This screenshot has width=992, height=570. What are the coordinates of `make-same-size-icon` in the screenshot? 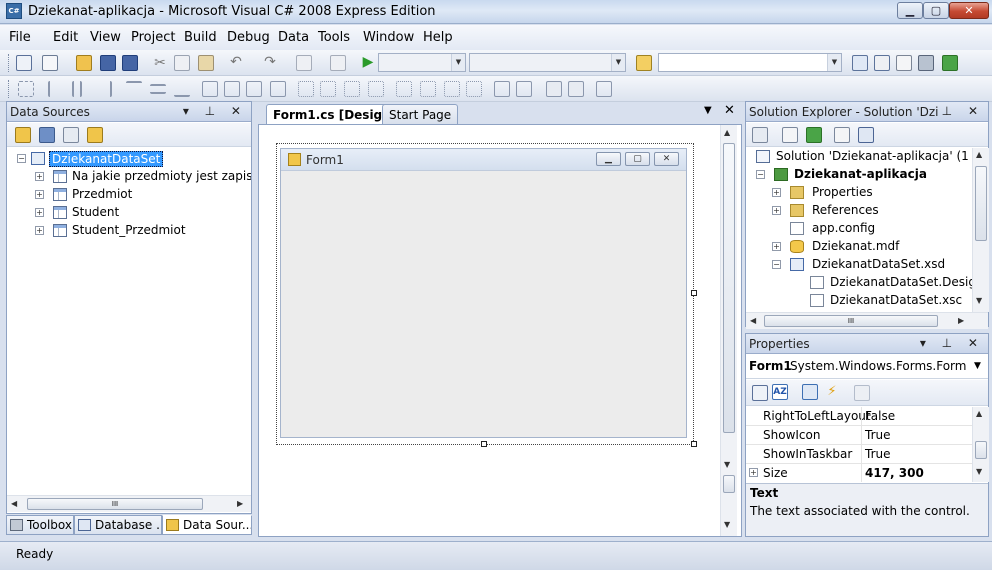 It's located at (278, 89).